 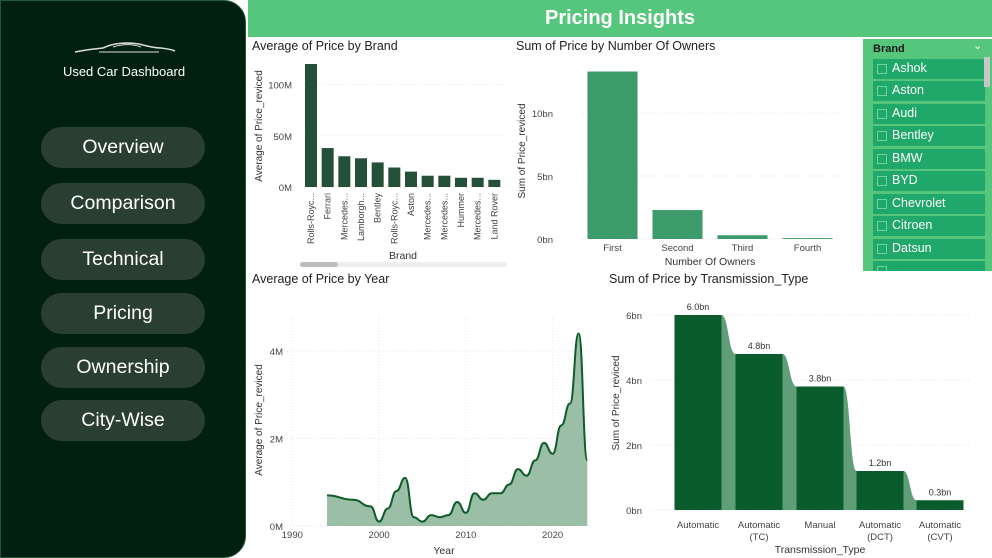 I want to click on slicer-item-label: Bentley, so click(x=913, y=135).